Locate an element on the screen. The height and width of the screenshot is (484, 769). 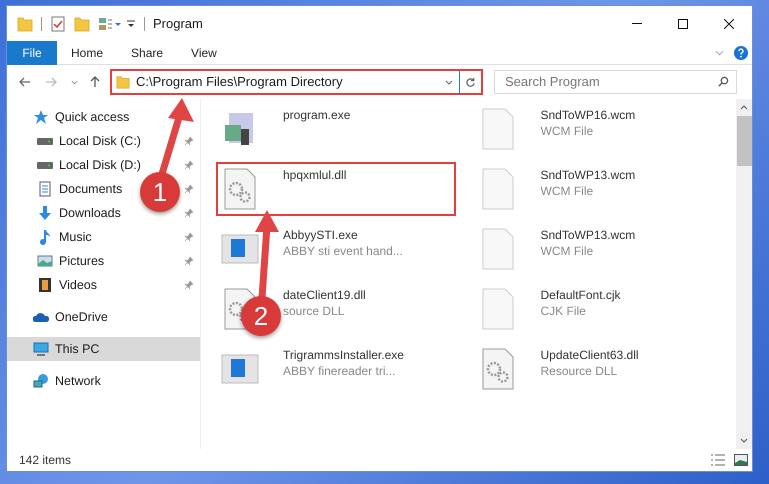
file-type: source DLL is located at coordinates (314, 311).